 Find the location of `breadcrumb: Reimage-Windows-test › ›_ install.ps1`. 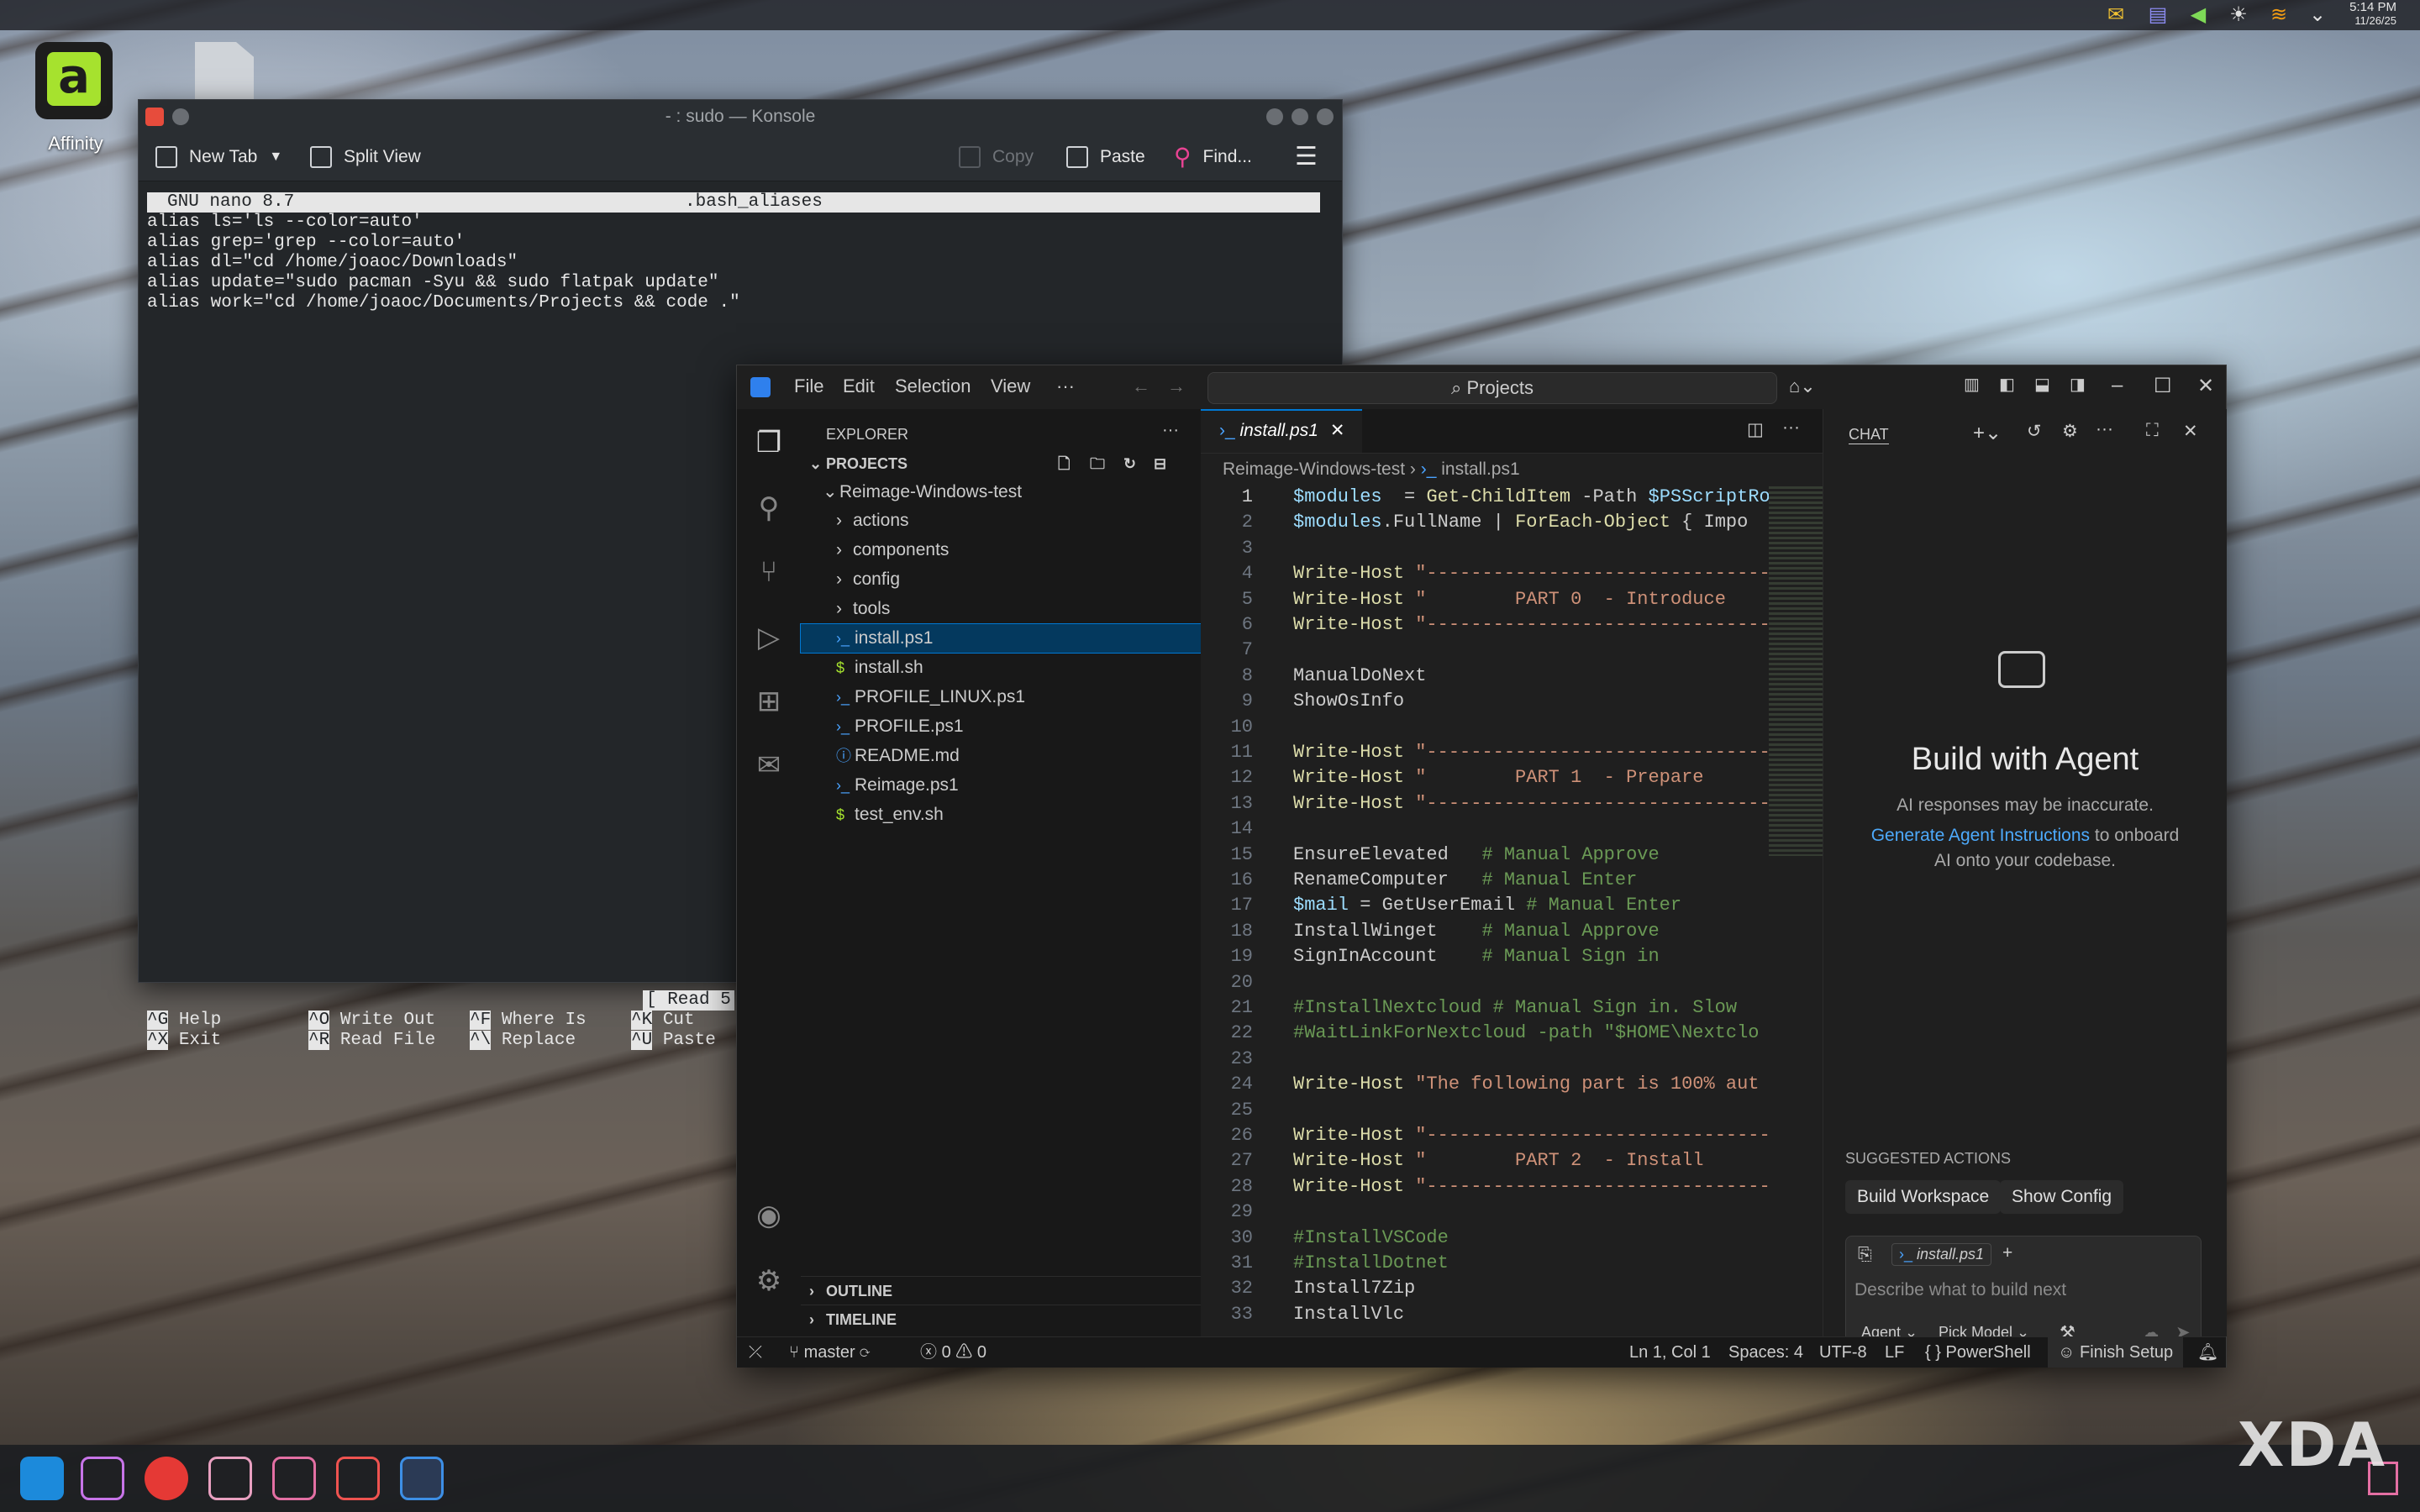

breadcrumb: Reimage-Windows-test › ›_ install.ps1 is located at coordinates (1372, 469).